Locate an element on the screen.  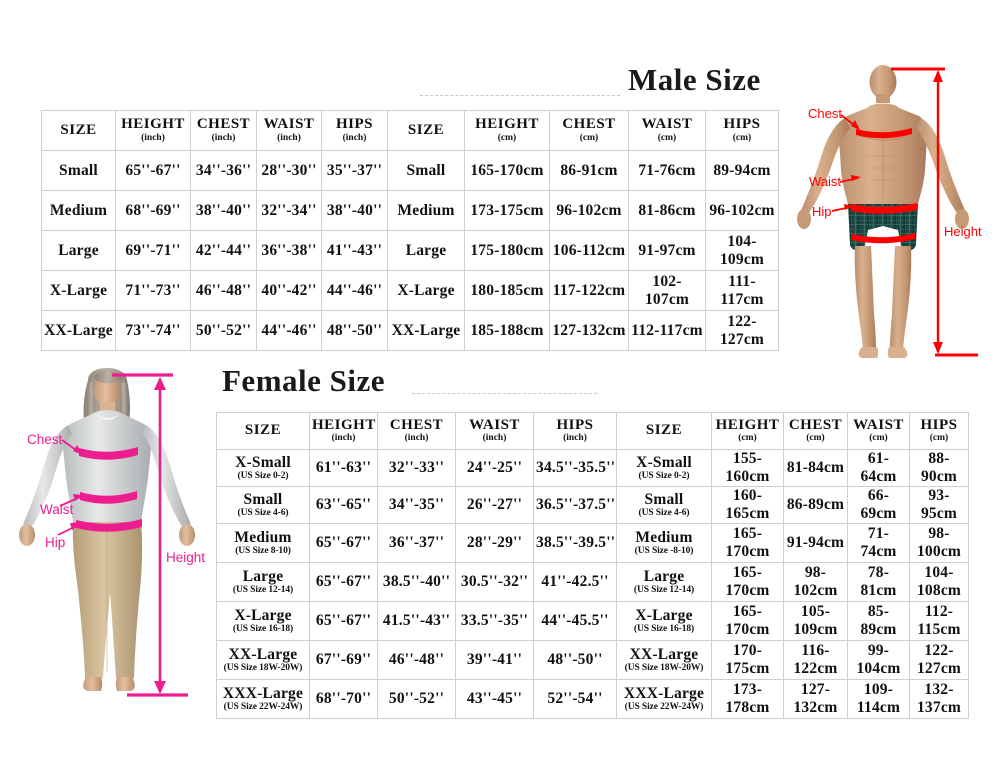
female-chest-inch: 36''-37'' is located at coordinates (416, 543).